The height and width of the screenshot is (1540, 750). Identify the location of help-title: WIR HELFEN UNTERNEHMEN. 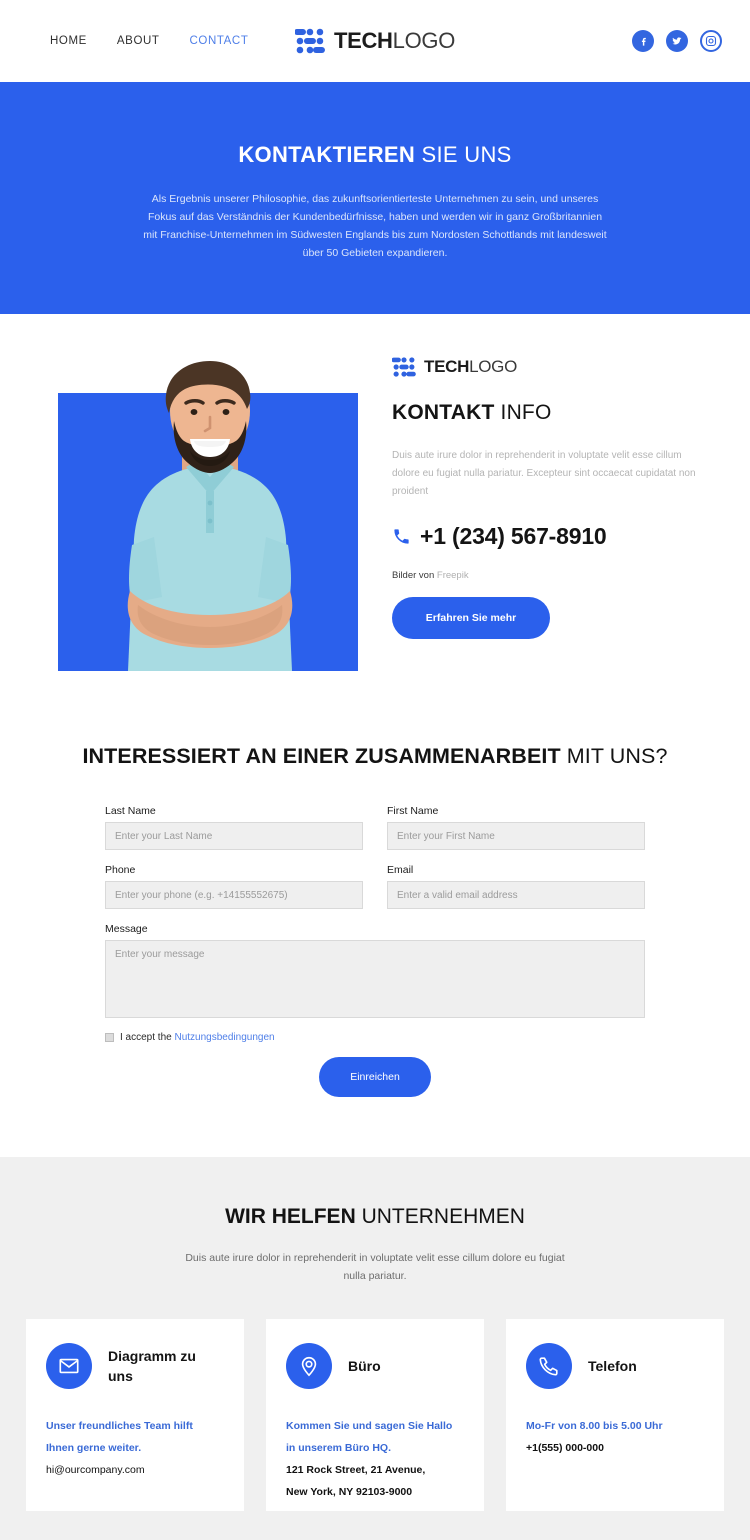
(375, 1217).